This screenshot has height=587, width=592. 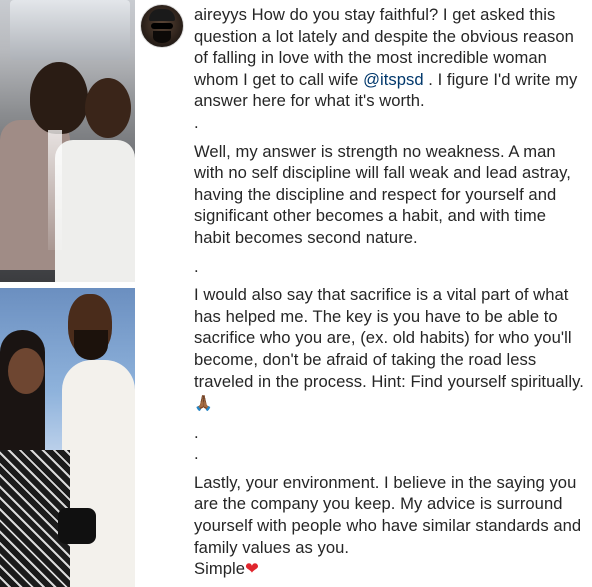 What do you see at coordinates (108, 108) in the screenshot?
I see `photo-person-right-head` at bounding box center [108, 108].